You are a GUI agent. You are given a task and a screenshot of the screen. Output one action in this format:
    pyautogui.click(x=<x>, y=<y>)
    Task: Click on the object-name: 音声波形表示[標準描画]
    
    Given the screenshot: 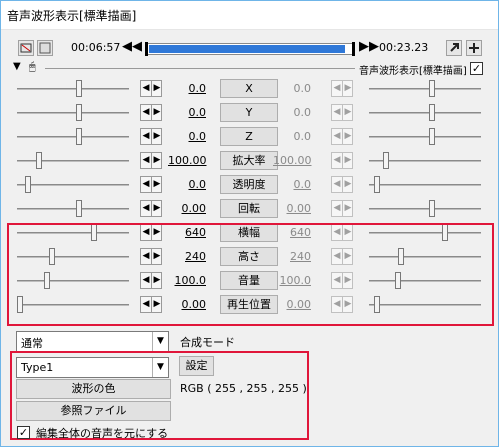 What is the action you would take?
    pyautogui.click(x=413, y=71)
    